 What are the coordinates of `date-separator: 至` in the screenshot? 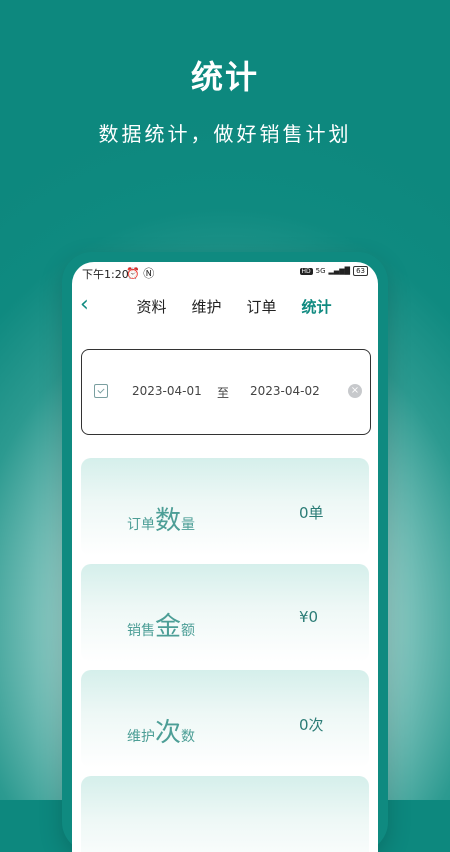 It's located at (223, 393).